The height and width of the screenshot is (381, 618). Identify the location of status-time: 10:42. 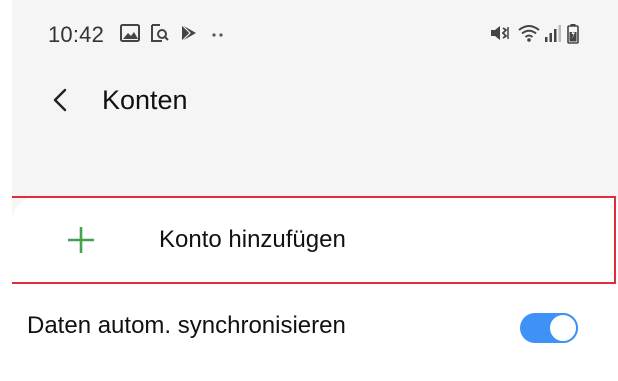
(76, 34).